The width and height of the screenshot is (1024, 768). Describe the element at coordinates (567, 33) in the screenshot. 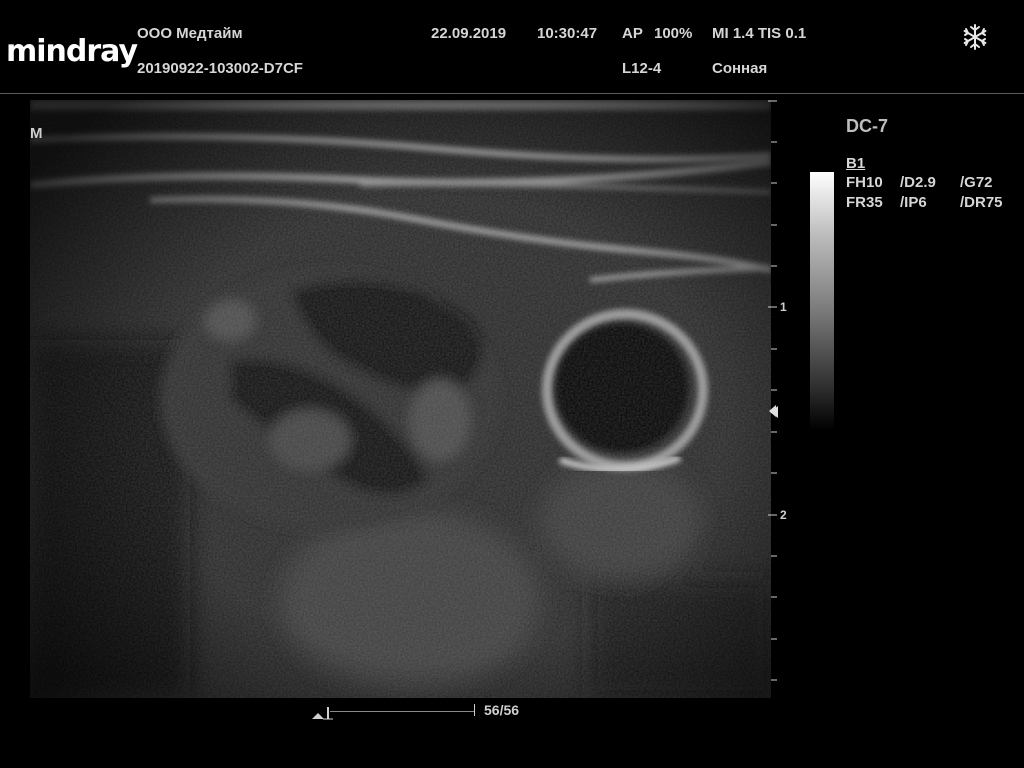

I see `exam-time: 10:30:47` at that location.